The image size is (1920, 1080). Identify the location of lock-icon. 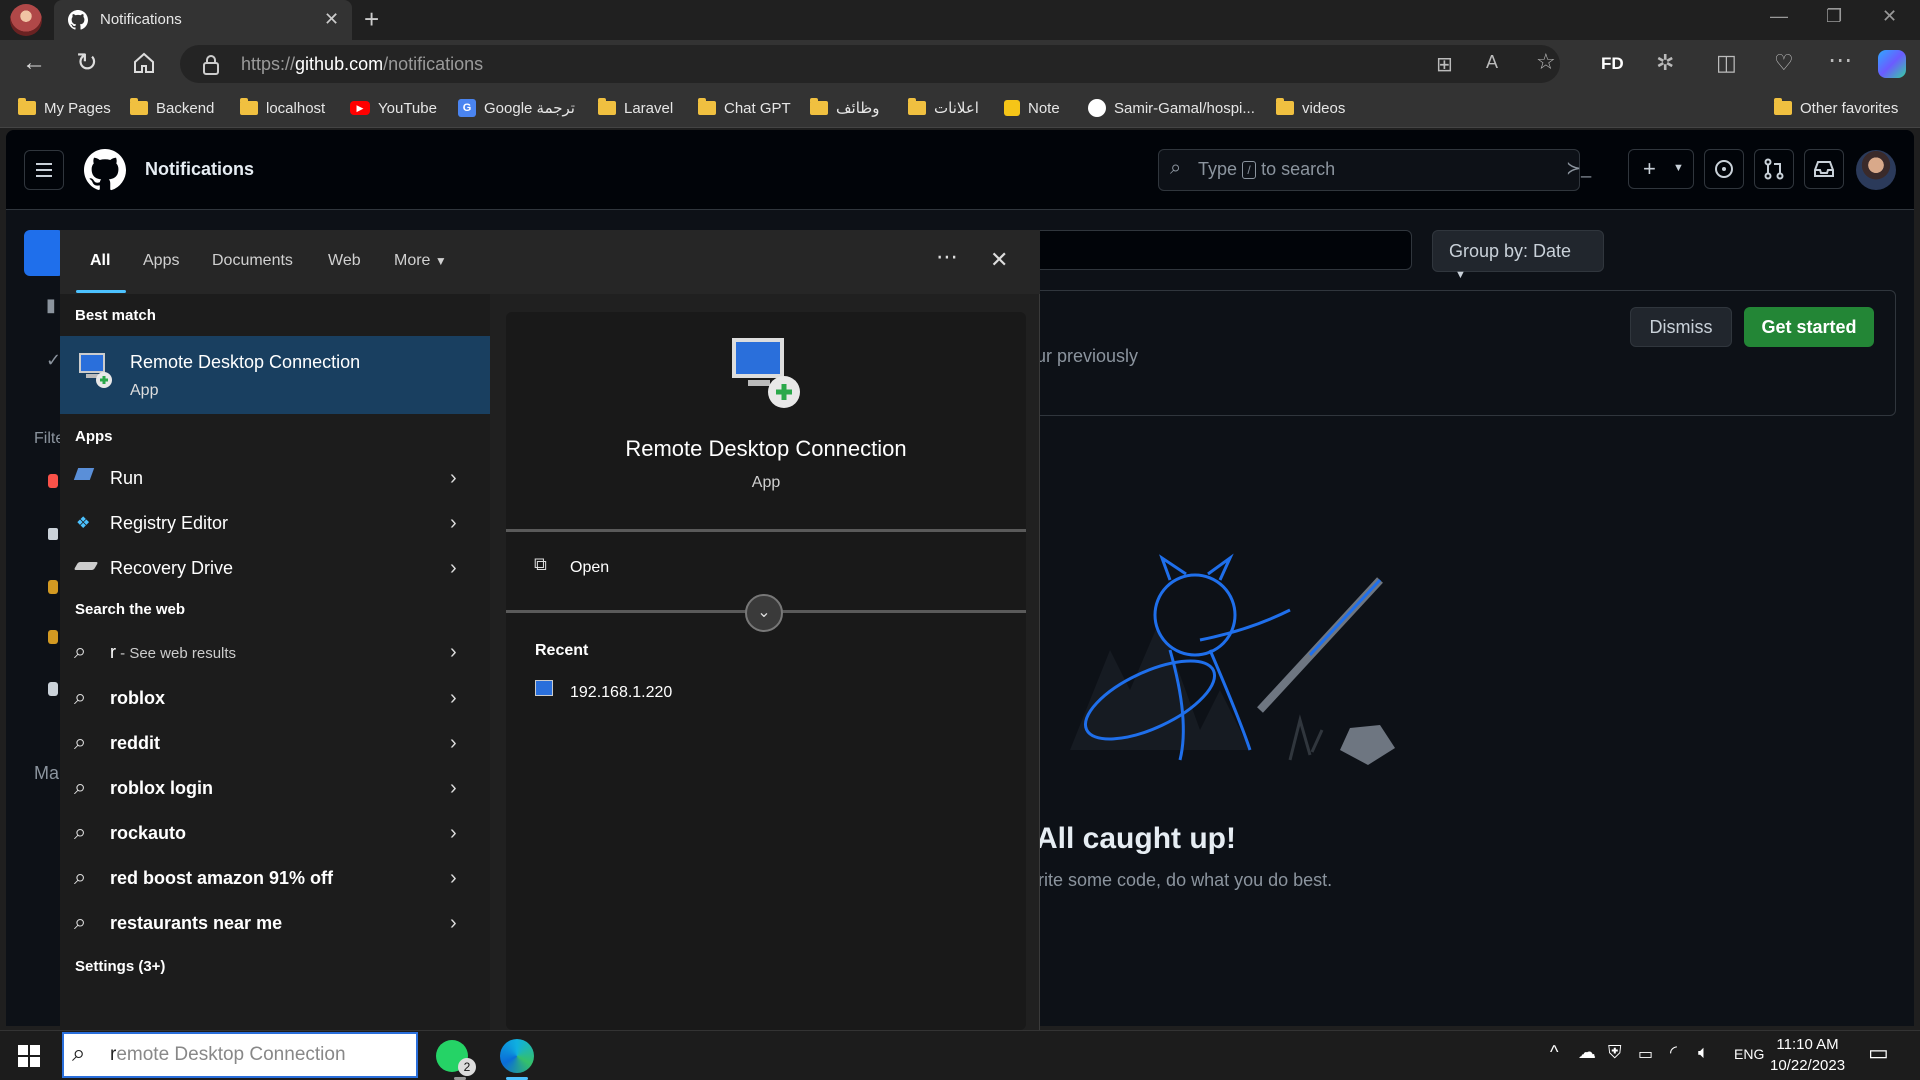
(211, 65).